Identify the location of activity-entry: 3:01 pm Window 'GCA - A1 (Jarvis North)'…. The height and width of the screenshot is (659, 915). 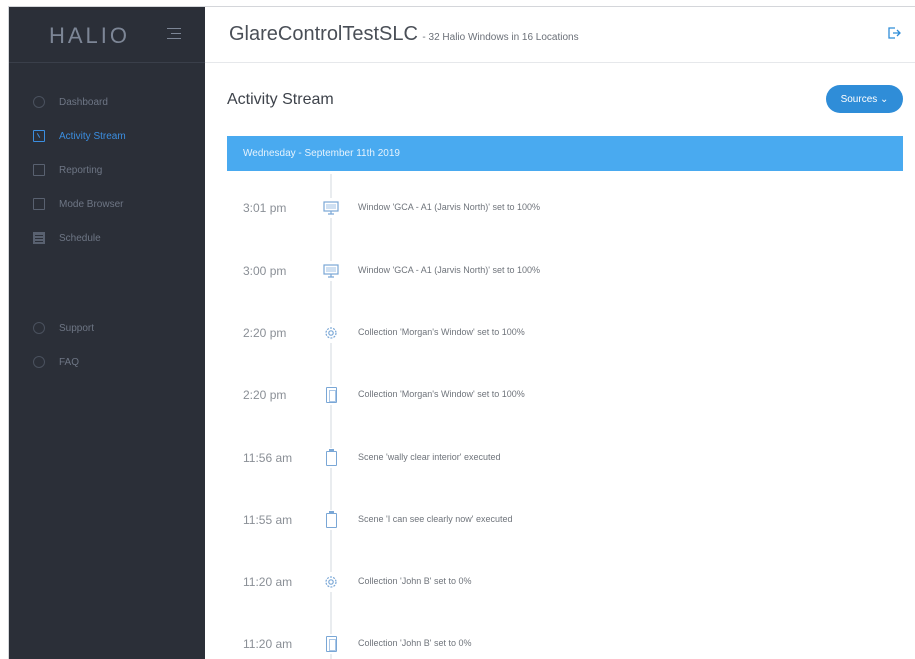
(560, 209).